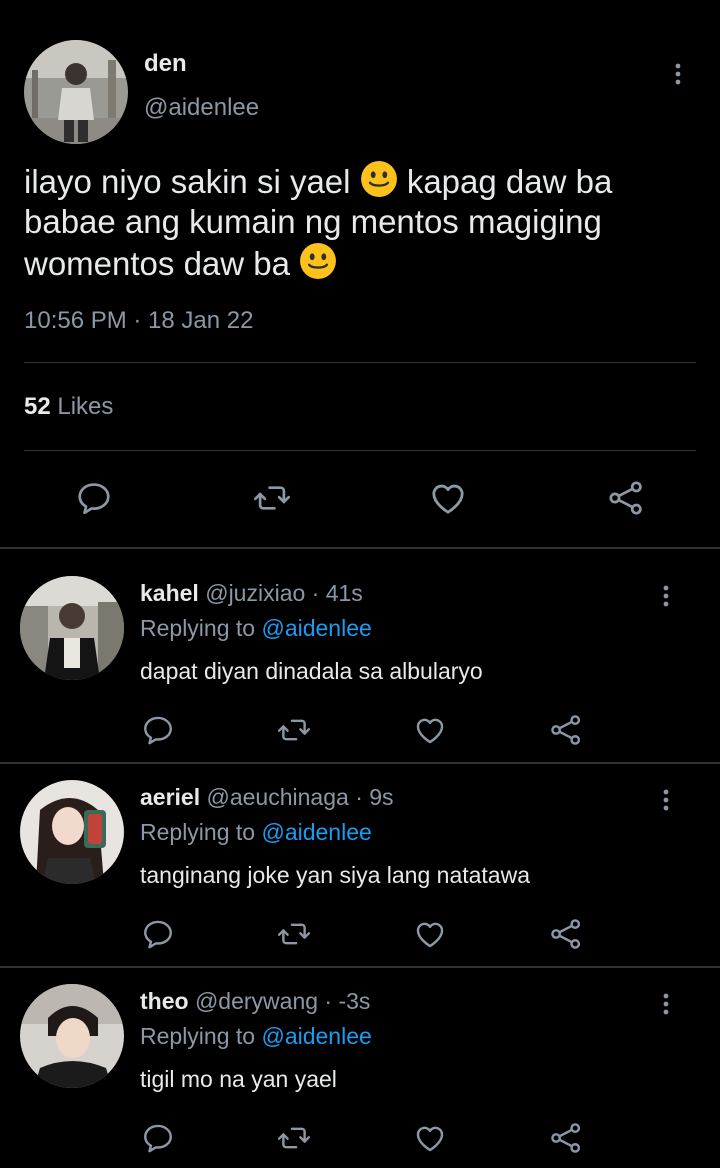 This screenshot has height=1168, width=720. I want to click on tweet-text-part: ilayo niyo sakin si yael, so click(192, 181).